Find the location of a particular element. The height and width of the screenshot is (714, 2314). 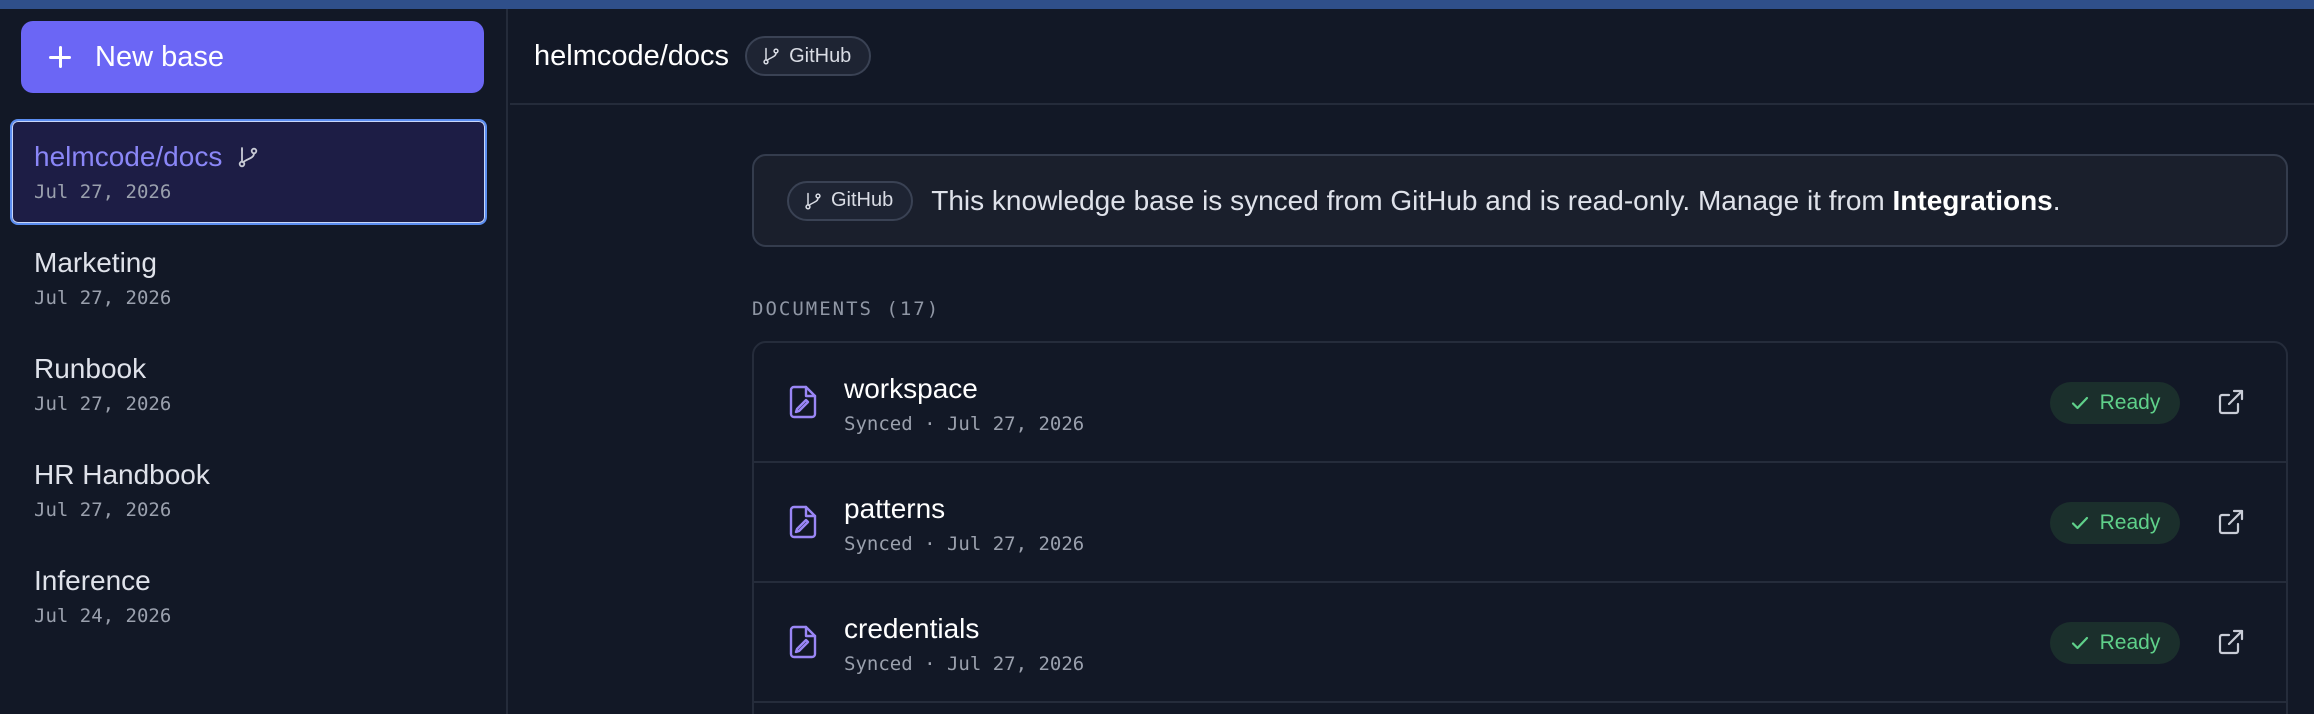

base-item-hr-handbook: HR Handbook Jul 27, 2026 is located at coordinates (248, 490).